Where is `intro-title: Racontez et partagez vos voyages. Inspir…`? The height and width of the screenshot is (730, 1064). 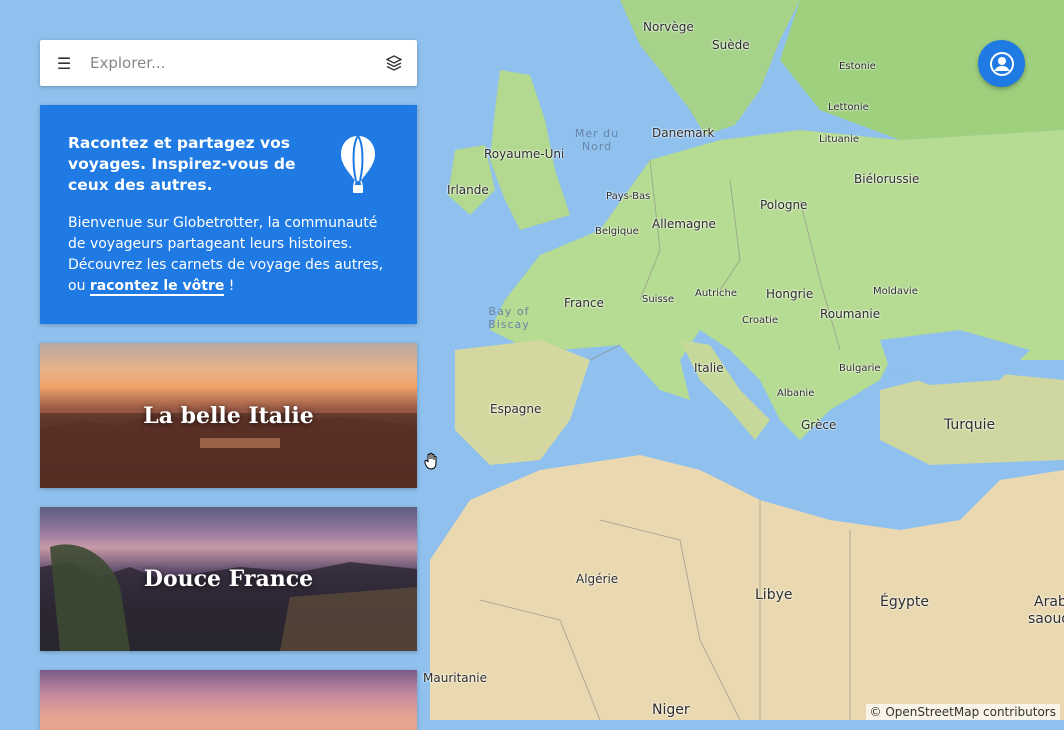 intro-title: Racontez et partagez vos voyages. Inspir… is located at coordinates (182, 164).